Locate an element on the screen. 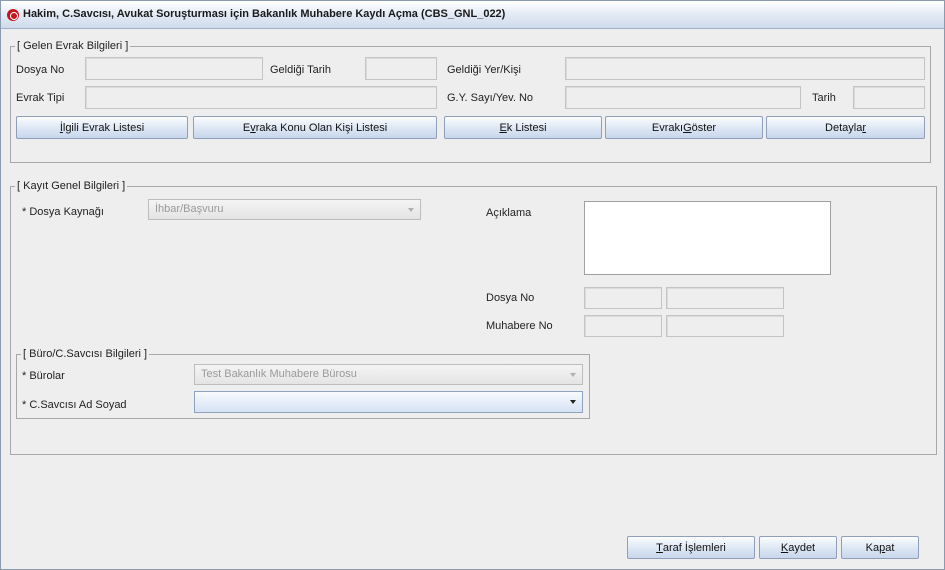  dosya-kaynagi-label: * Dosya Kaynağı is located at coordinates (63, 212).